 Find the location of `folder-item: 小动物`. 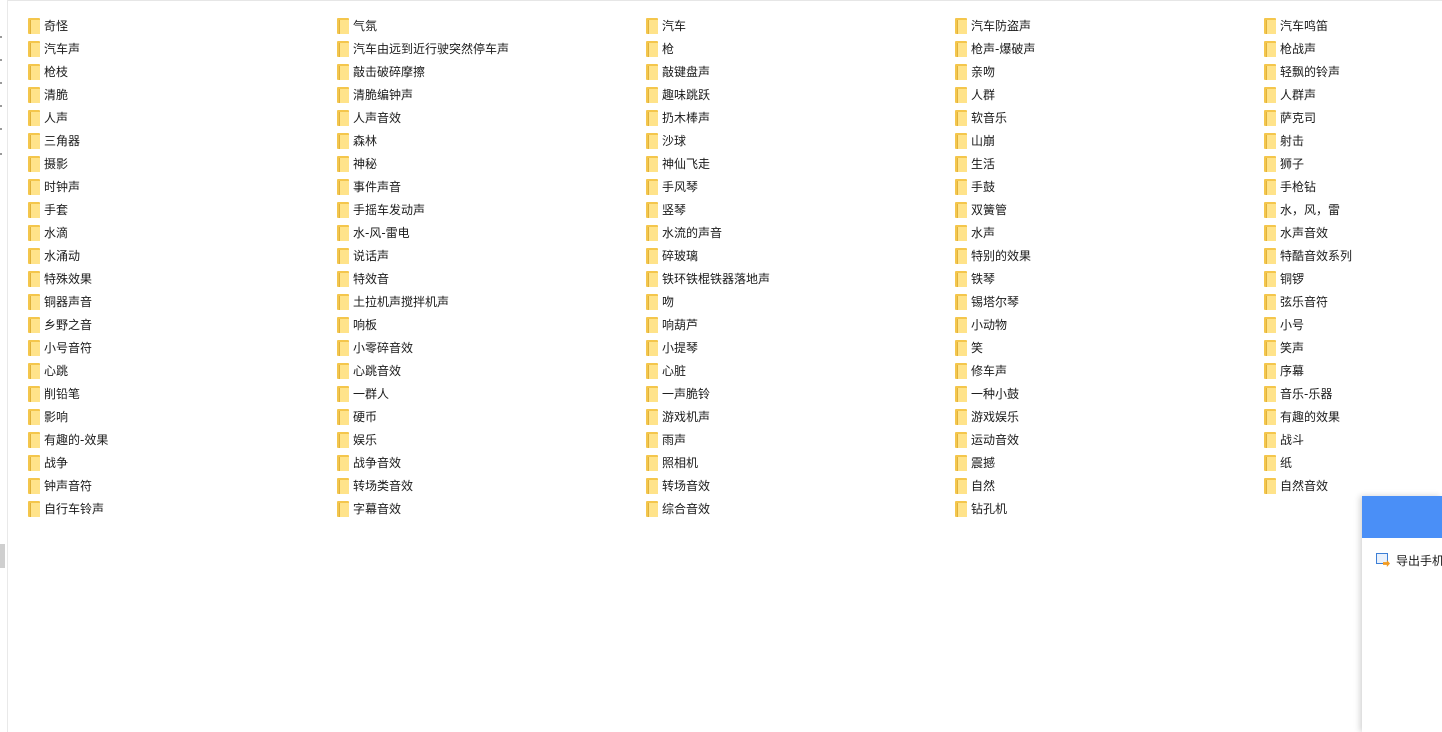

folder-item: 小动物 is located at coordinates (1109, 324).